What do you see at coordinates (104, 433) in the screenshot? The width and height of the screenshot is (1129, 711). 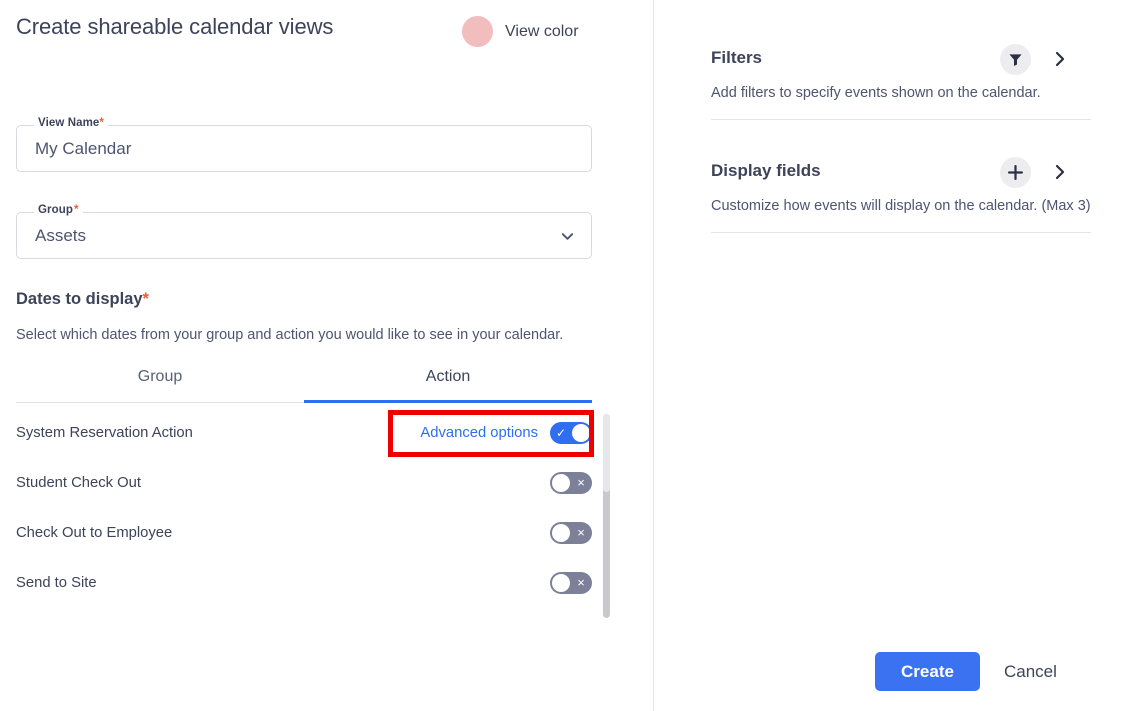 I see `row-label: System Reservation Action` at bounding box center [104, 433].